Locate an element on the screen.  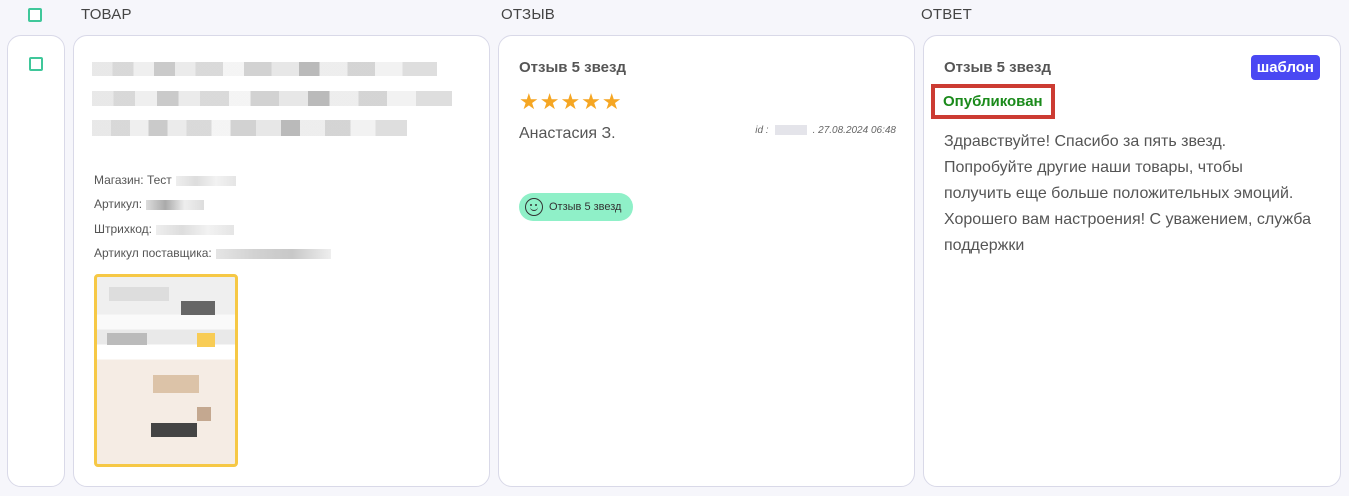
product-article-label: Артикул: is located at coordinates (118, 204).